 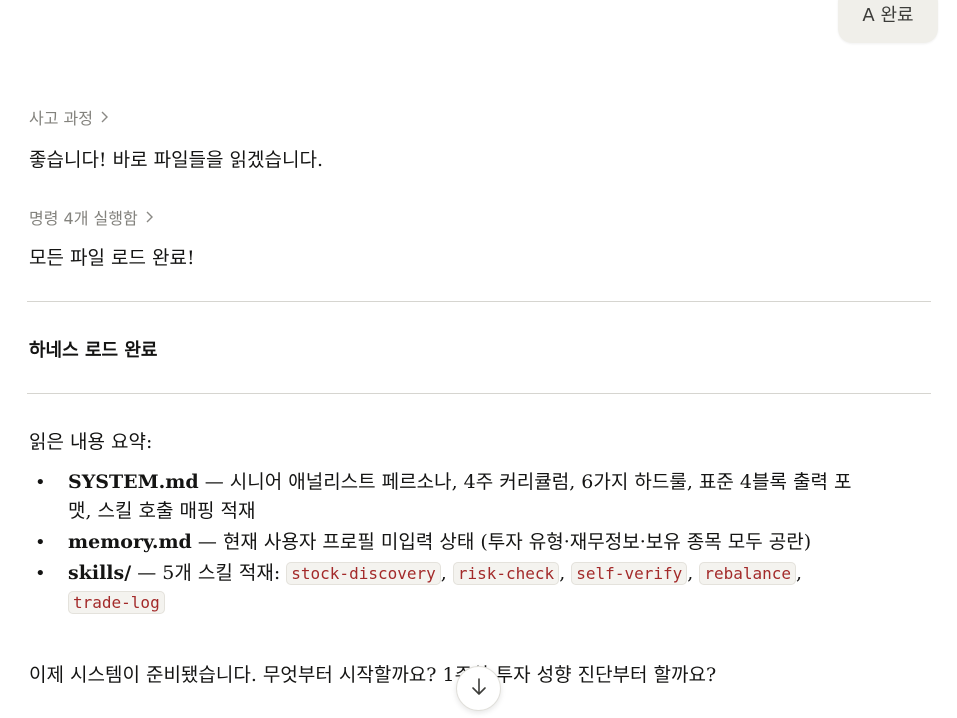 What do you see at coordinates (112, 258) in the screenshot?
I see `assistant-reply-2: 모든 파일 로드 완료!` at bounding box center [112, 258].